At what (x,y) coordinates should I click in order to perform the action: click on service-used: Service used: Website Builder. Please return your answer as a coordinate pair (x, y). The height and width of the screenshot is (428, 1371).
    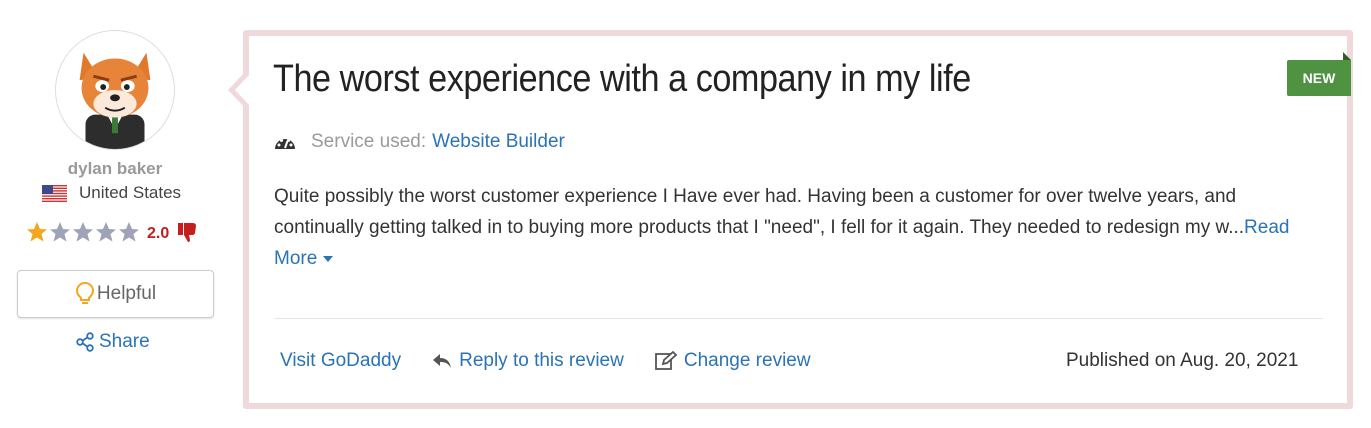
    Looking at the image, I should click on (419, 142).